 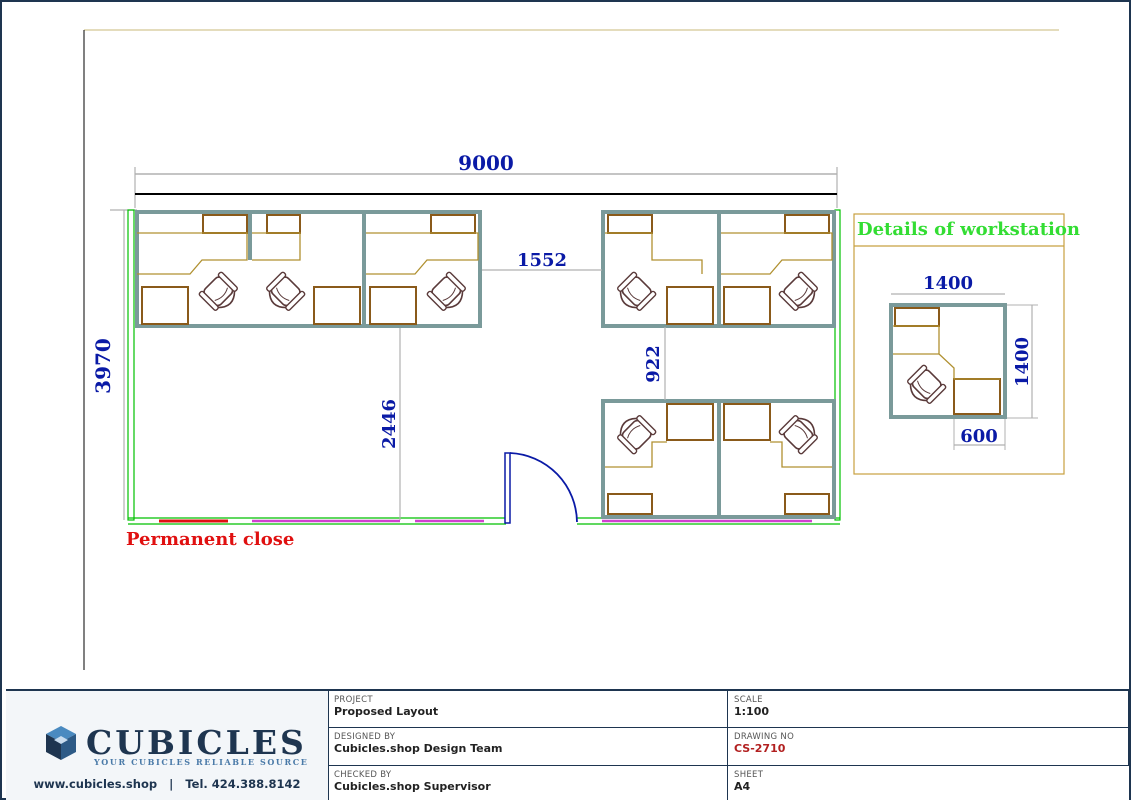 I want to click on permanent-close-note: Permanent close, so click(x=210, y=539).